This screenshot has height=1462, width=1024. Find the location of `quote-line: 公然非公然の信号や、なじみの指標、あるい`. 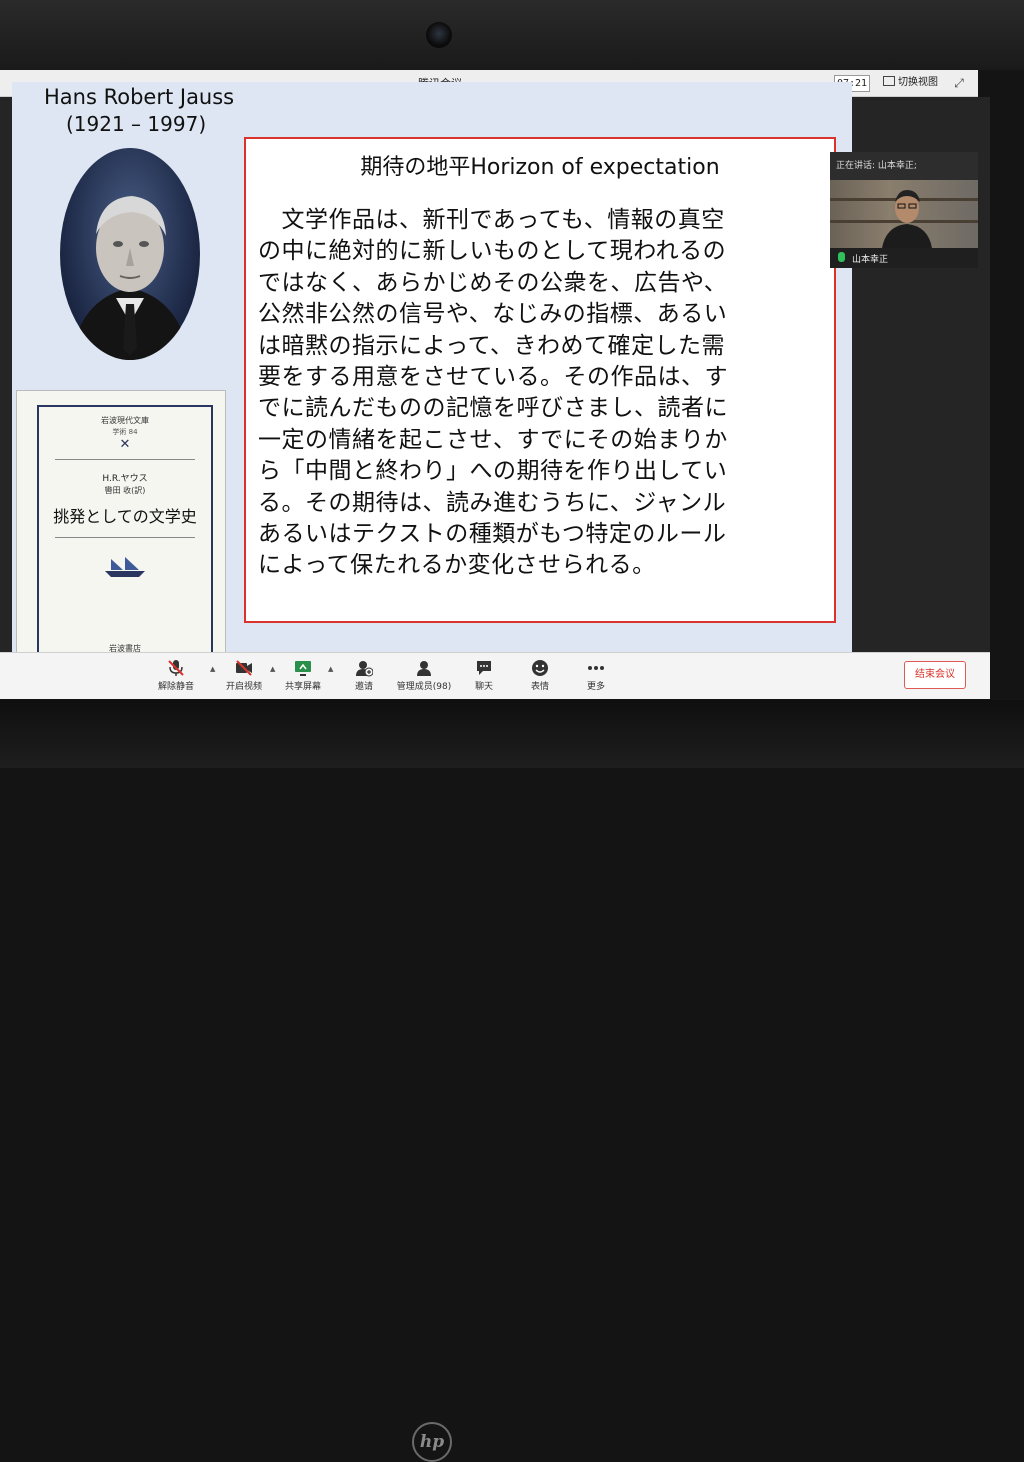

quote-line: 公然非公然の信号や、なじみの指標、あるい is located at coordinates (493, 314).